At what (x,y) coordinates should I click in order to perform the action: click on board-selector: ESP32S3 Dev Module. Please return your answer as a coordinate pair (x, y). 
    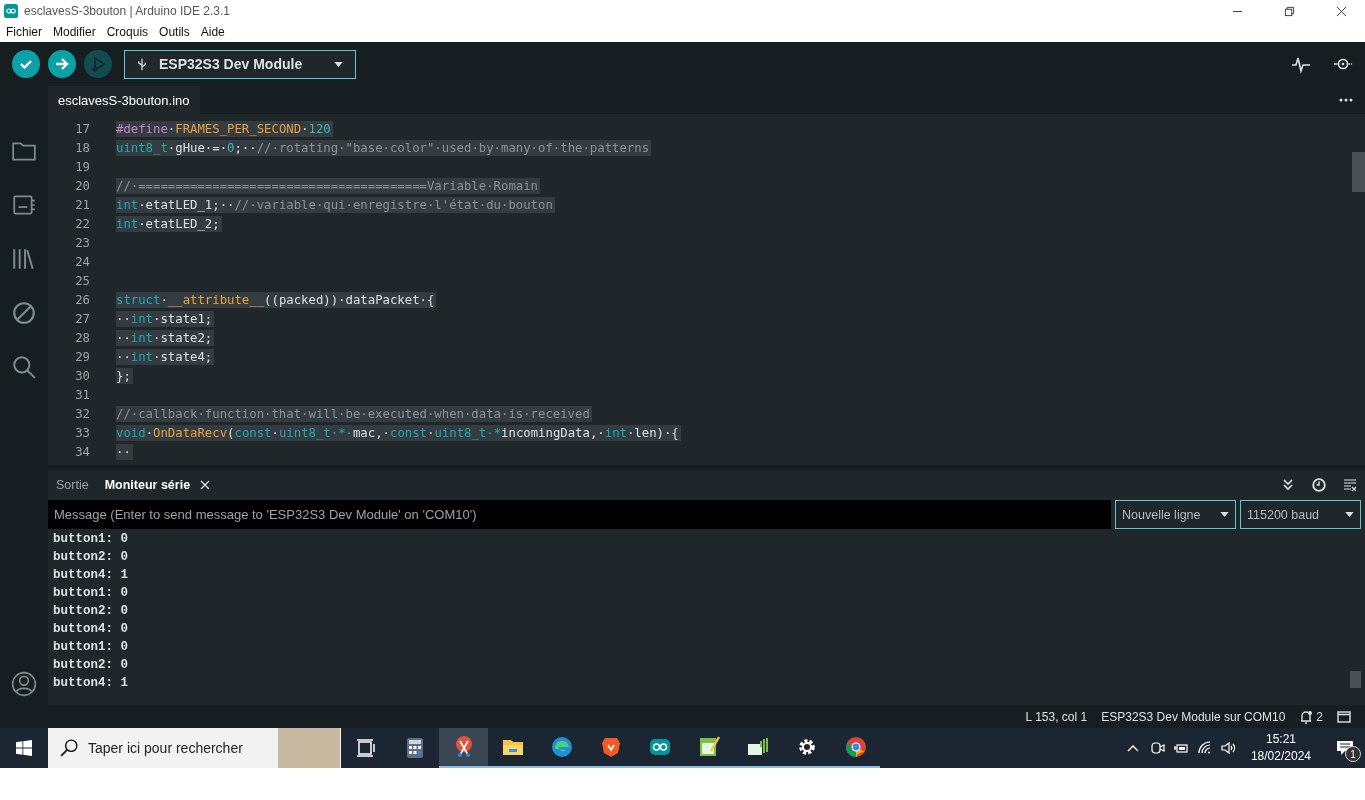
    Looking at the image, I should click on (240, 64).